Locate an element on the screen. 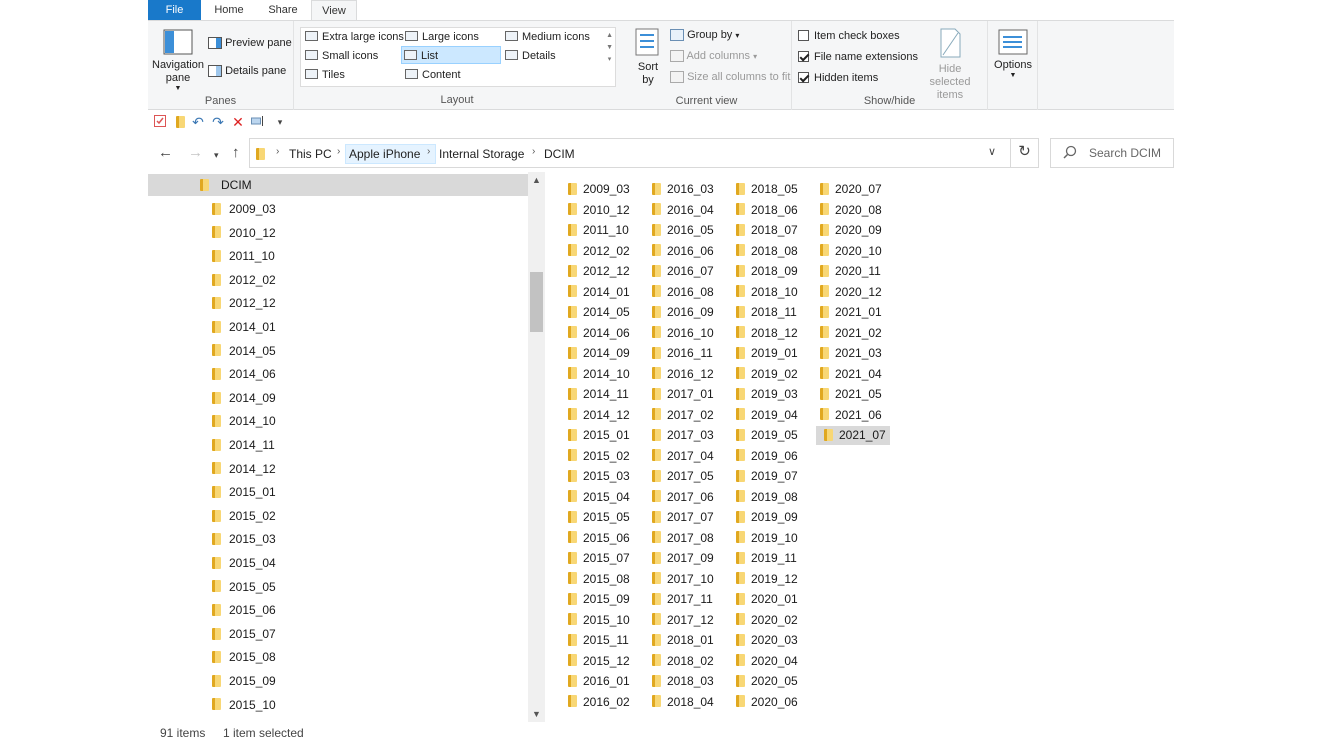 This screenshot has height=743, width=1320. folder-item: 2020_03 is located at coordinates (769, 640).